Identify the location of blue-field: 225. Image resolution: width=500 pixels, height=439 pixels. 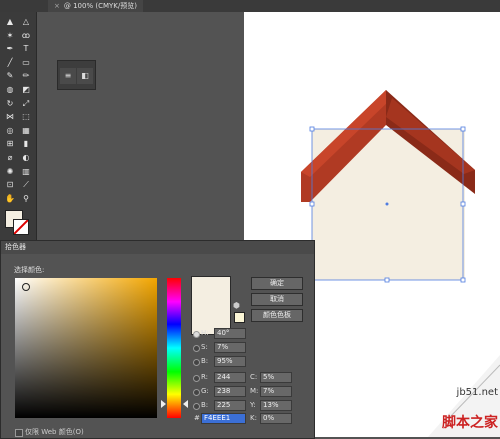
(230, 405).